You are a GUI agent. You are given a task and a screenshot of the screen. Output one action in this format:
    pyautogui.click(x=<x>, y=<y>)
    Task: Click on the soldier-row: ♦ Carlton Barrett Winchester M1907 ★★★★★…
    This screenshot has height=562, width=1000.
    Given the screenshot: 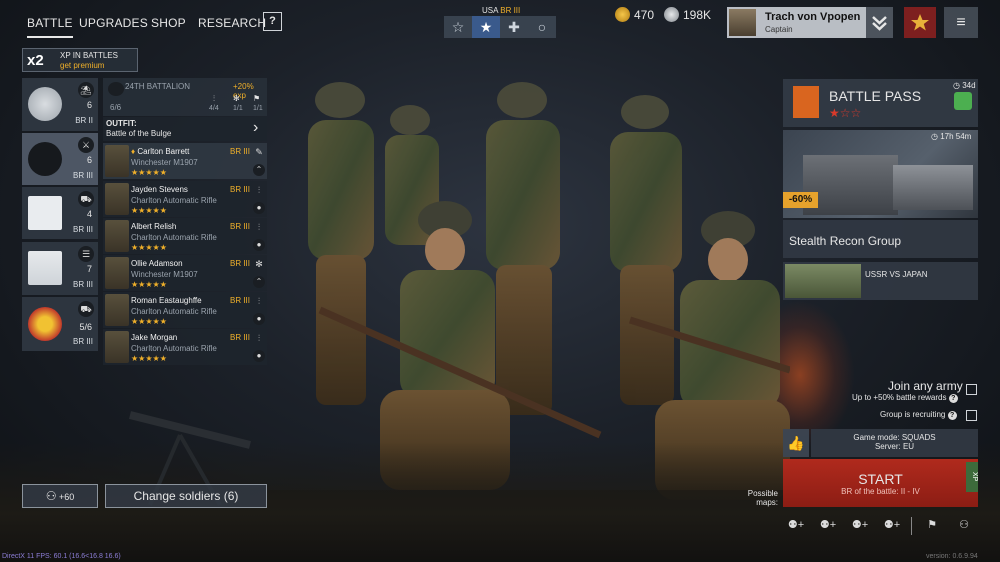 What is the action you would take?
    pyautogui.click(x=185, y=161)
    